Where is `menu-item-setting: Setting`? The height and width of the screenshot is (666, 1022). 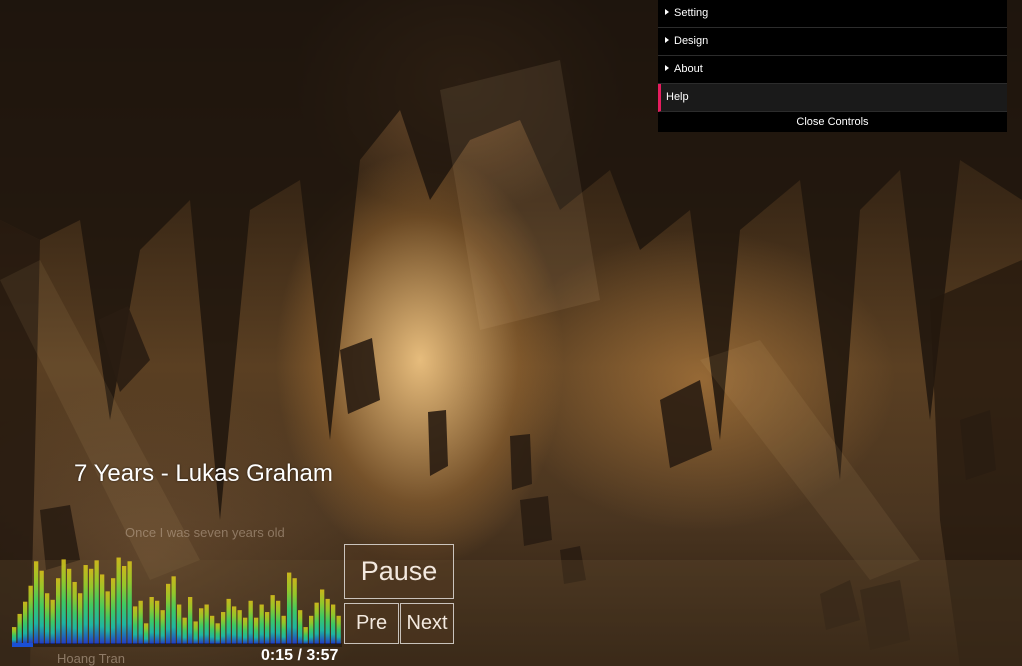 menu-item-setting: Setting is located at coordinates (832, 14).